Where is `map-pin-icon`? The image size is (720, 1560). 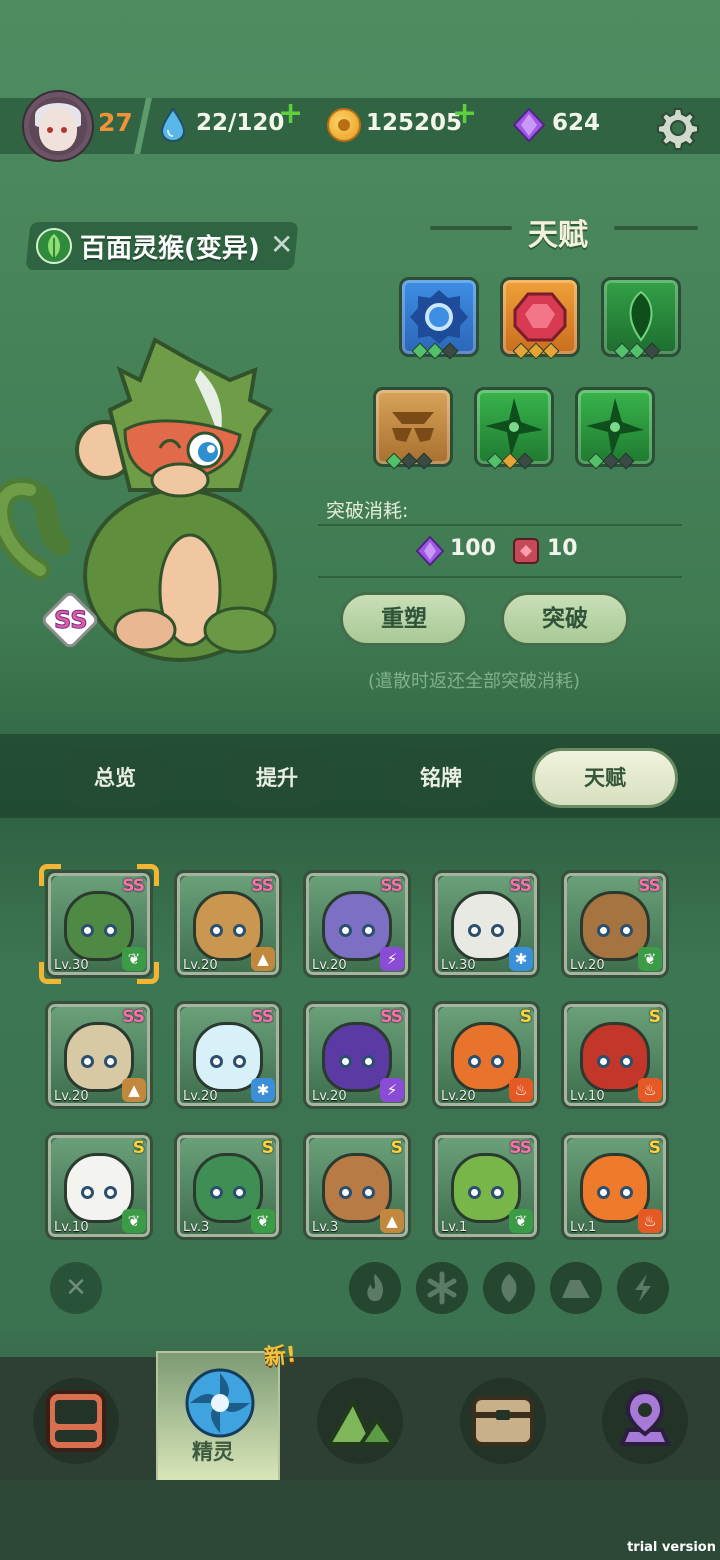
map-pin-icon is located at coordinates (645, 1417).